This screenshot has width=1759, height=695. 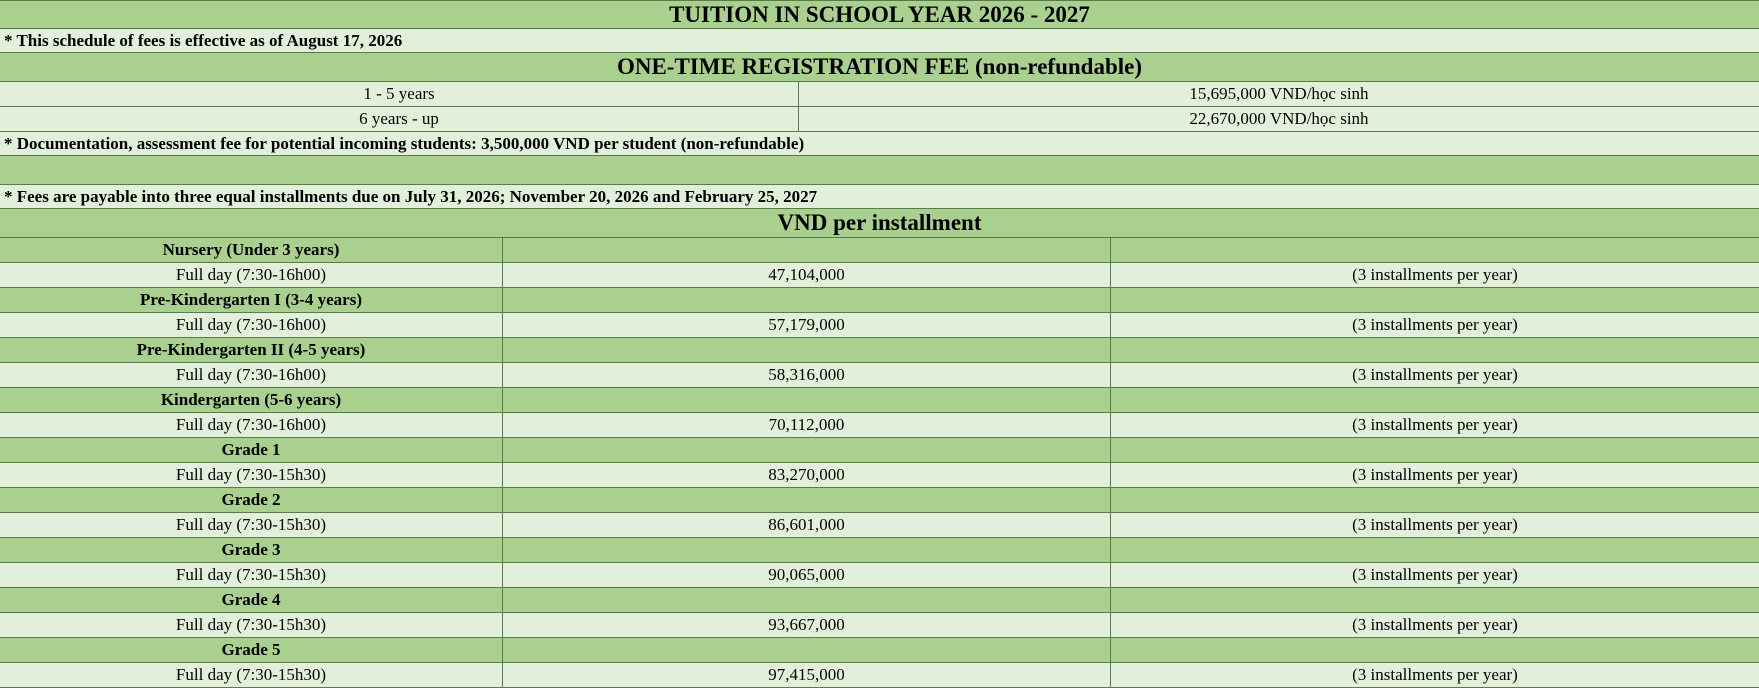 What do you see at coordinates (879, 170) in the screenshot?
I see `blank-row` at bounding box center [879, 170].